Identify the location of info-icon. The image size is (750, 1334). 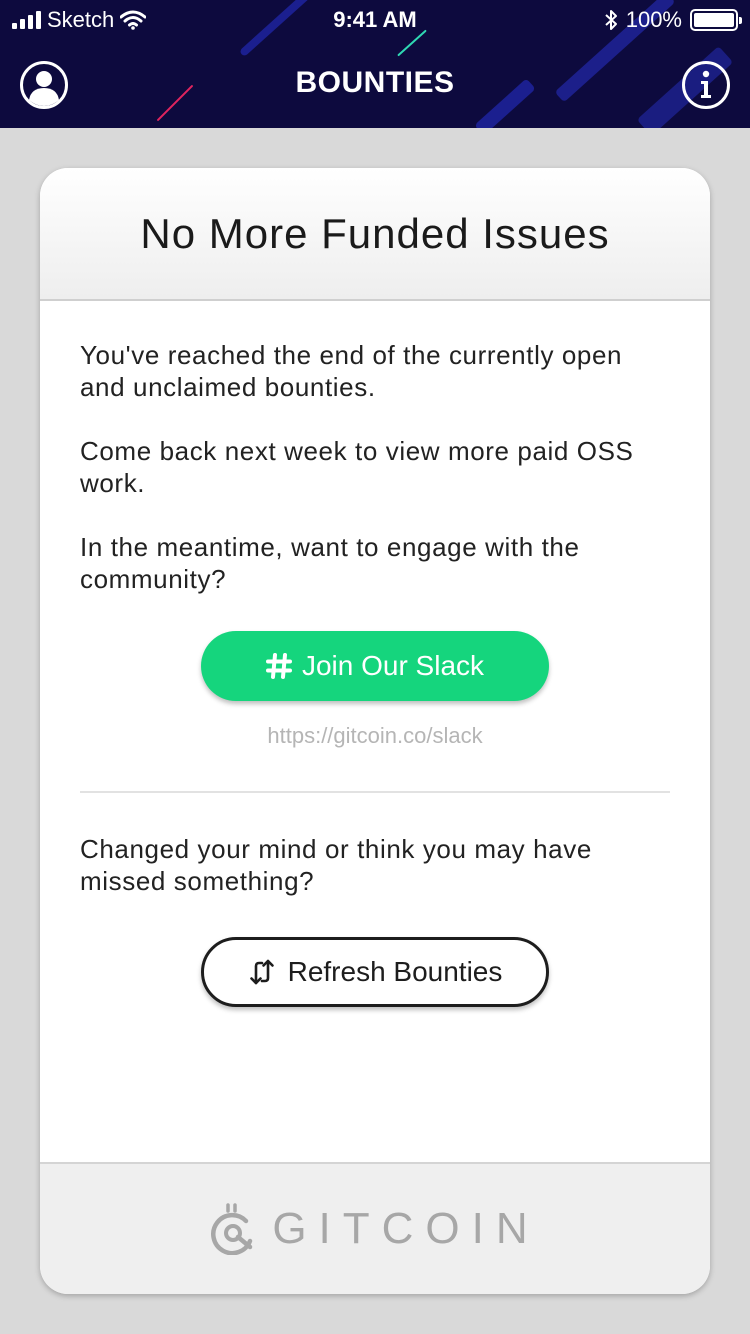
(706, 85).